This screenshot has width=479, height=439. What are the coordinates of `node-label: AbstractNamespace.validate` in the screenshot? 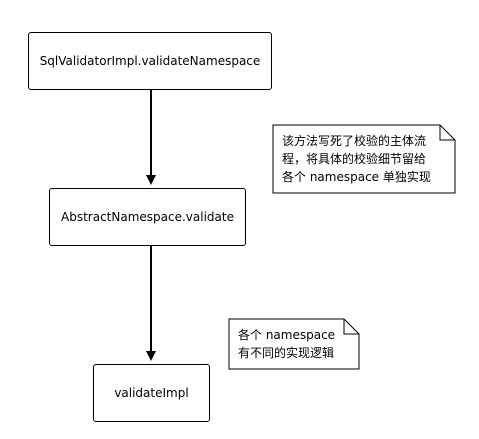 It's located at (147, 217).